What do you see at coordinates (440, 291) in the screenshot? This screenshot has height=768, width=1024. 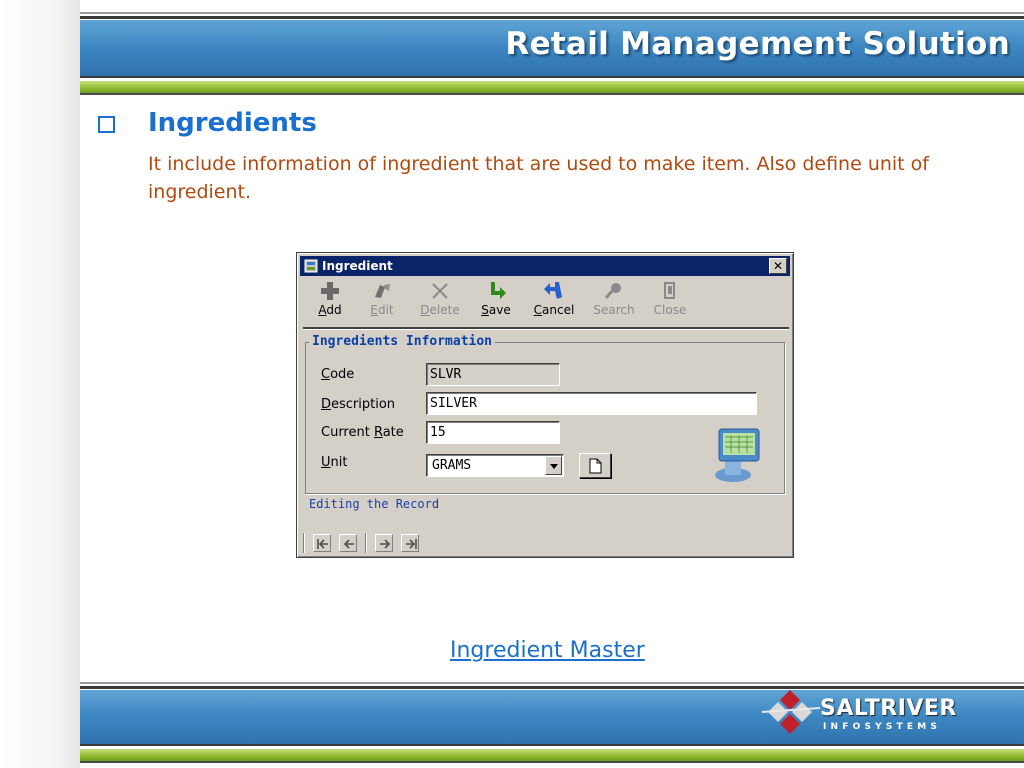 I see `delete-icon` at bounding box center [440, 291].